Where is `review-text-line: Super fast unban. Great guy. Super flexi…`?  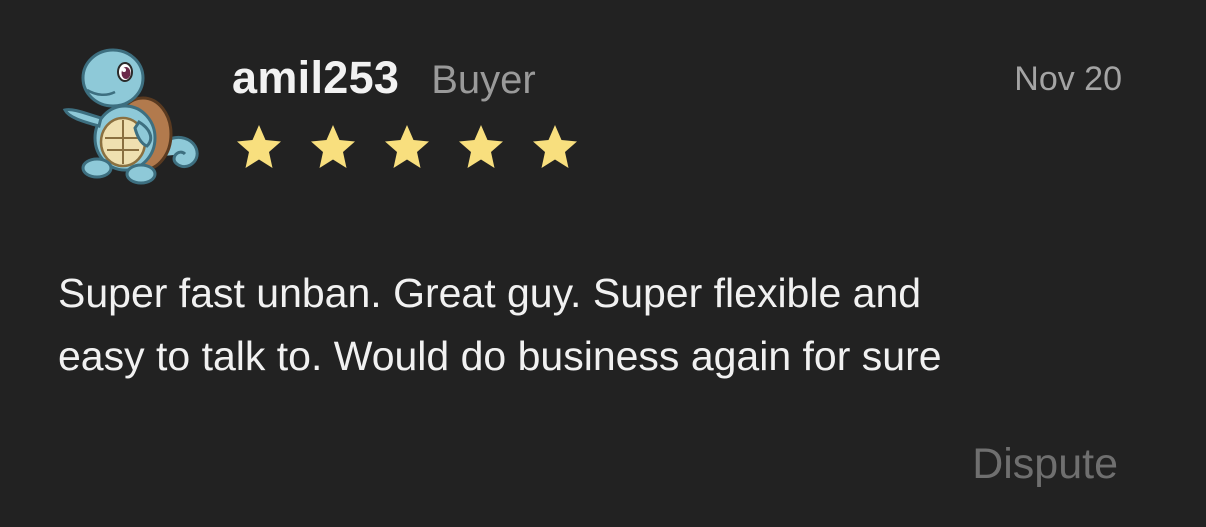 review-text-line: Super fast unban. Great guy. Super flexi… is located at coordinates (490, 293).